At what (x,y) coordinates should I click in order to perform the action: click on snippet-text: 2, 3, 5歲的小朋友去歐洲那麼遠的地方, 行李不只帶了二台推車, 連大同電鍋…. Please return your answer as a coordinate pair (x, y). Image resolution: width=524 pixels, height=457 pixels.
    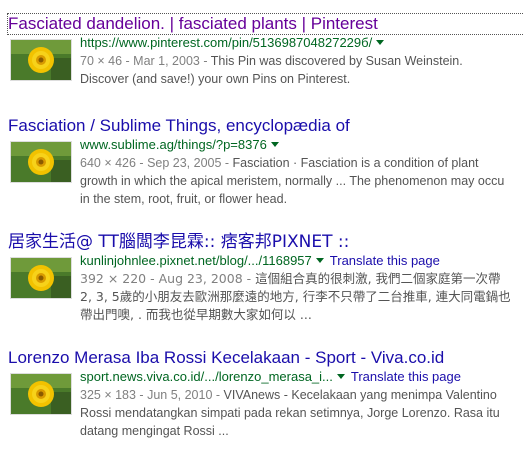
    Looking at the image, I should click on (295, 296).